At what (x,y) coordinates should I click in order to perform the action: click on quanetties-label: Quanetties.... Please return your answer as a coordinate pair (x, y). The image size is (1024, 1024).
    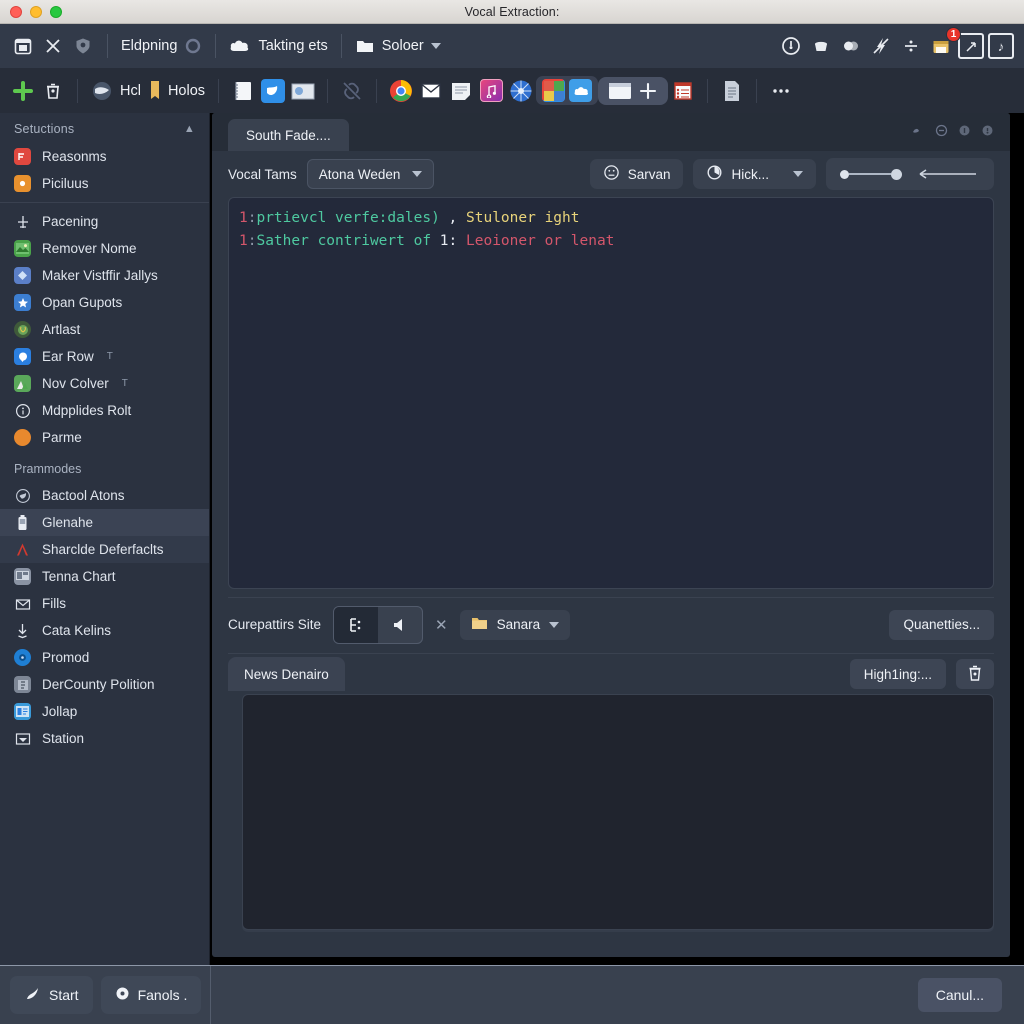
    Looking at the image, I should click on (941, 624).